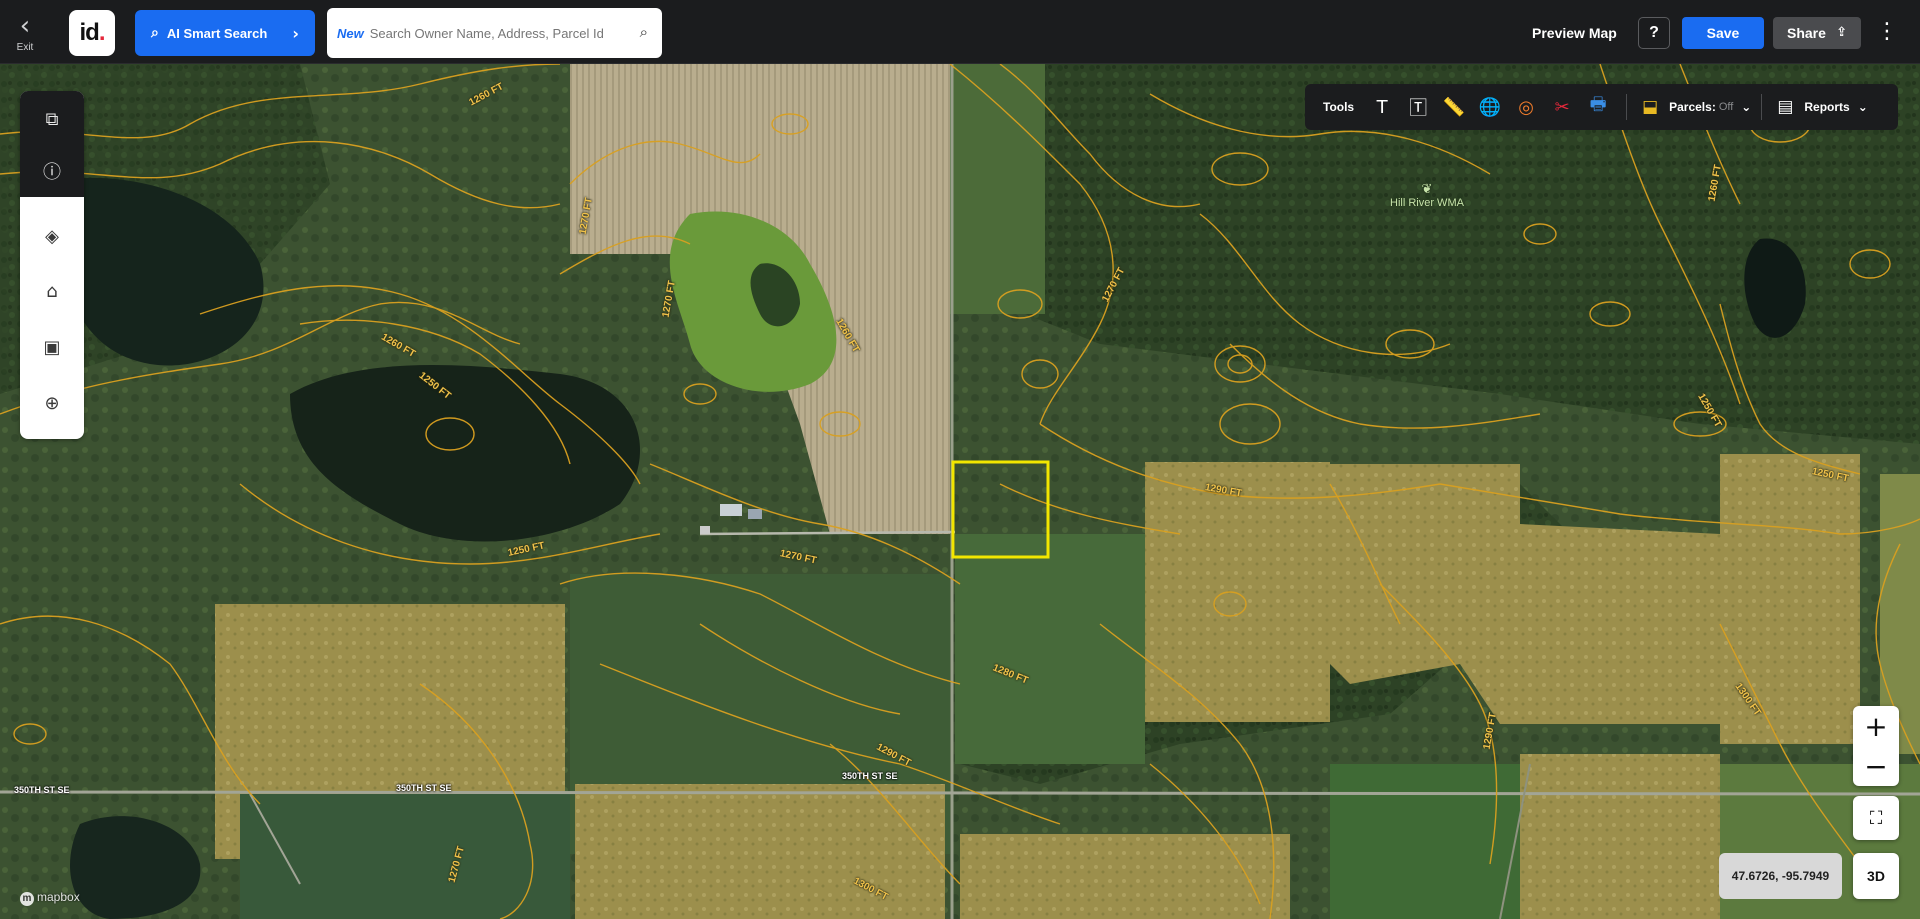 This screenshot has height=919, width=1920. What do you see at coordinates (25, 26) in the screenshot?
I see `chevron-left-icon: ‹` at bounding box center [25, 26].